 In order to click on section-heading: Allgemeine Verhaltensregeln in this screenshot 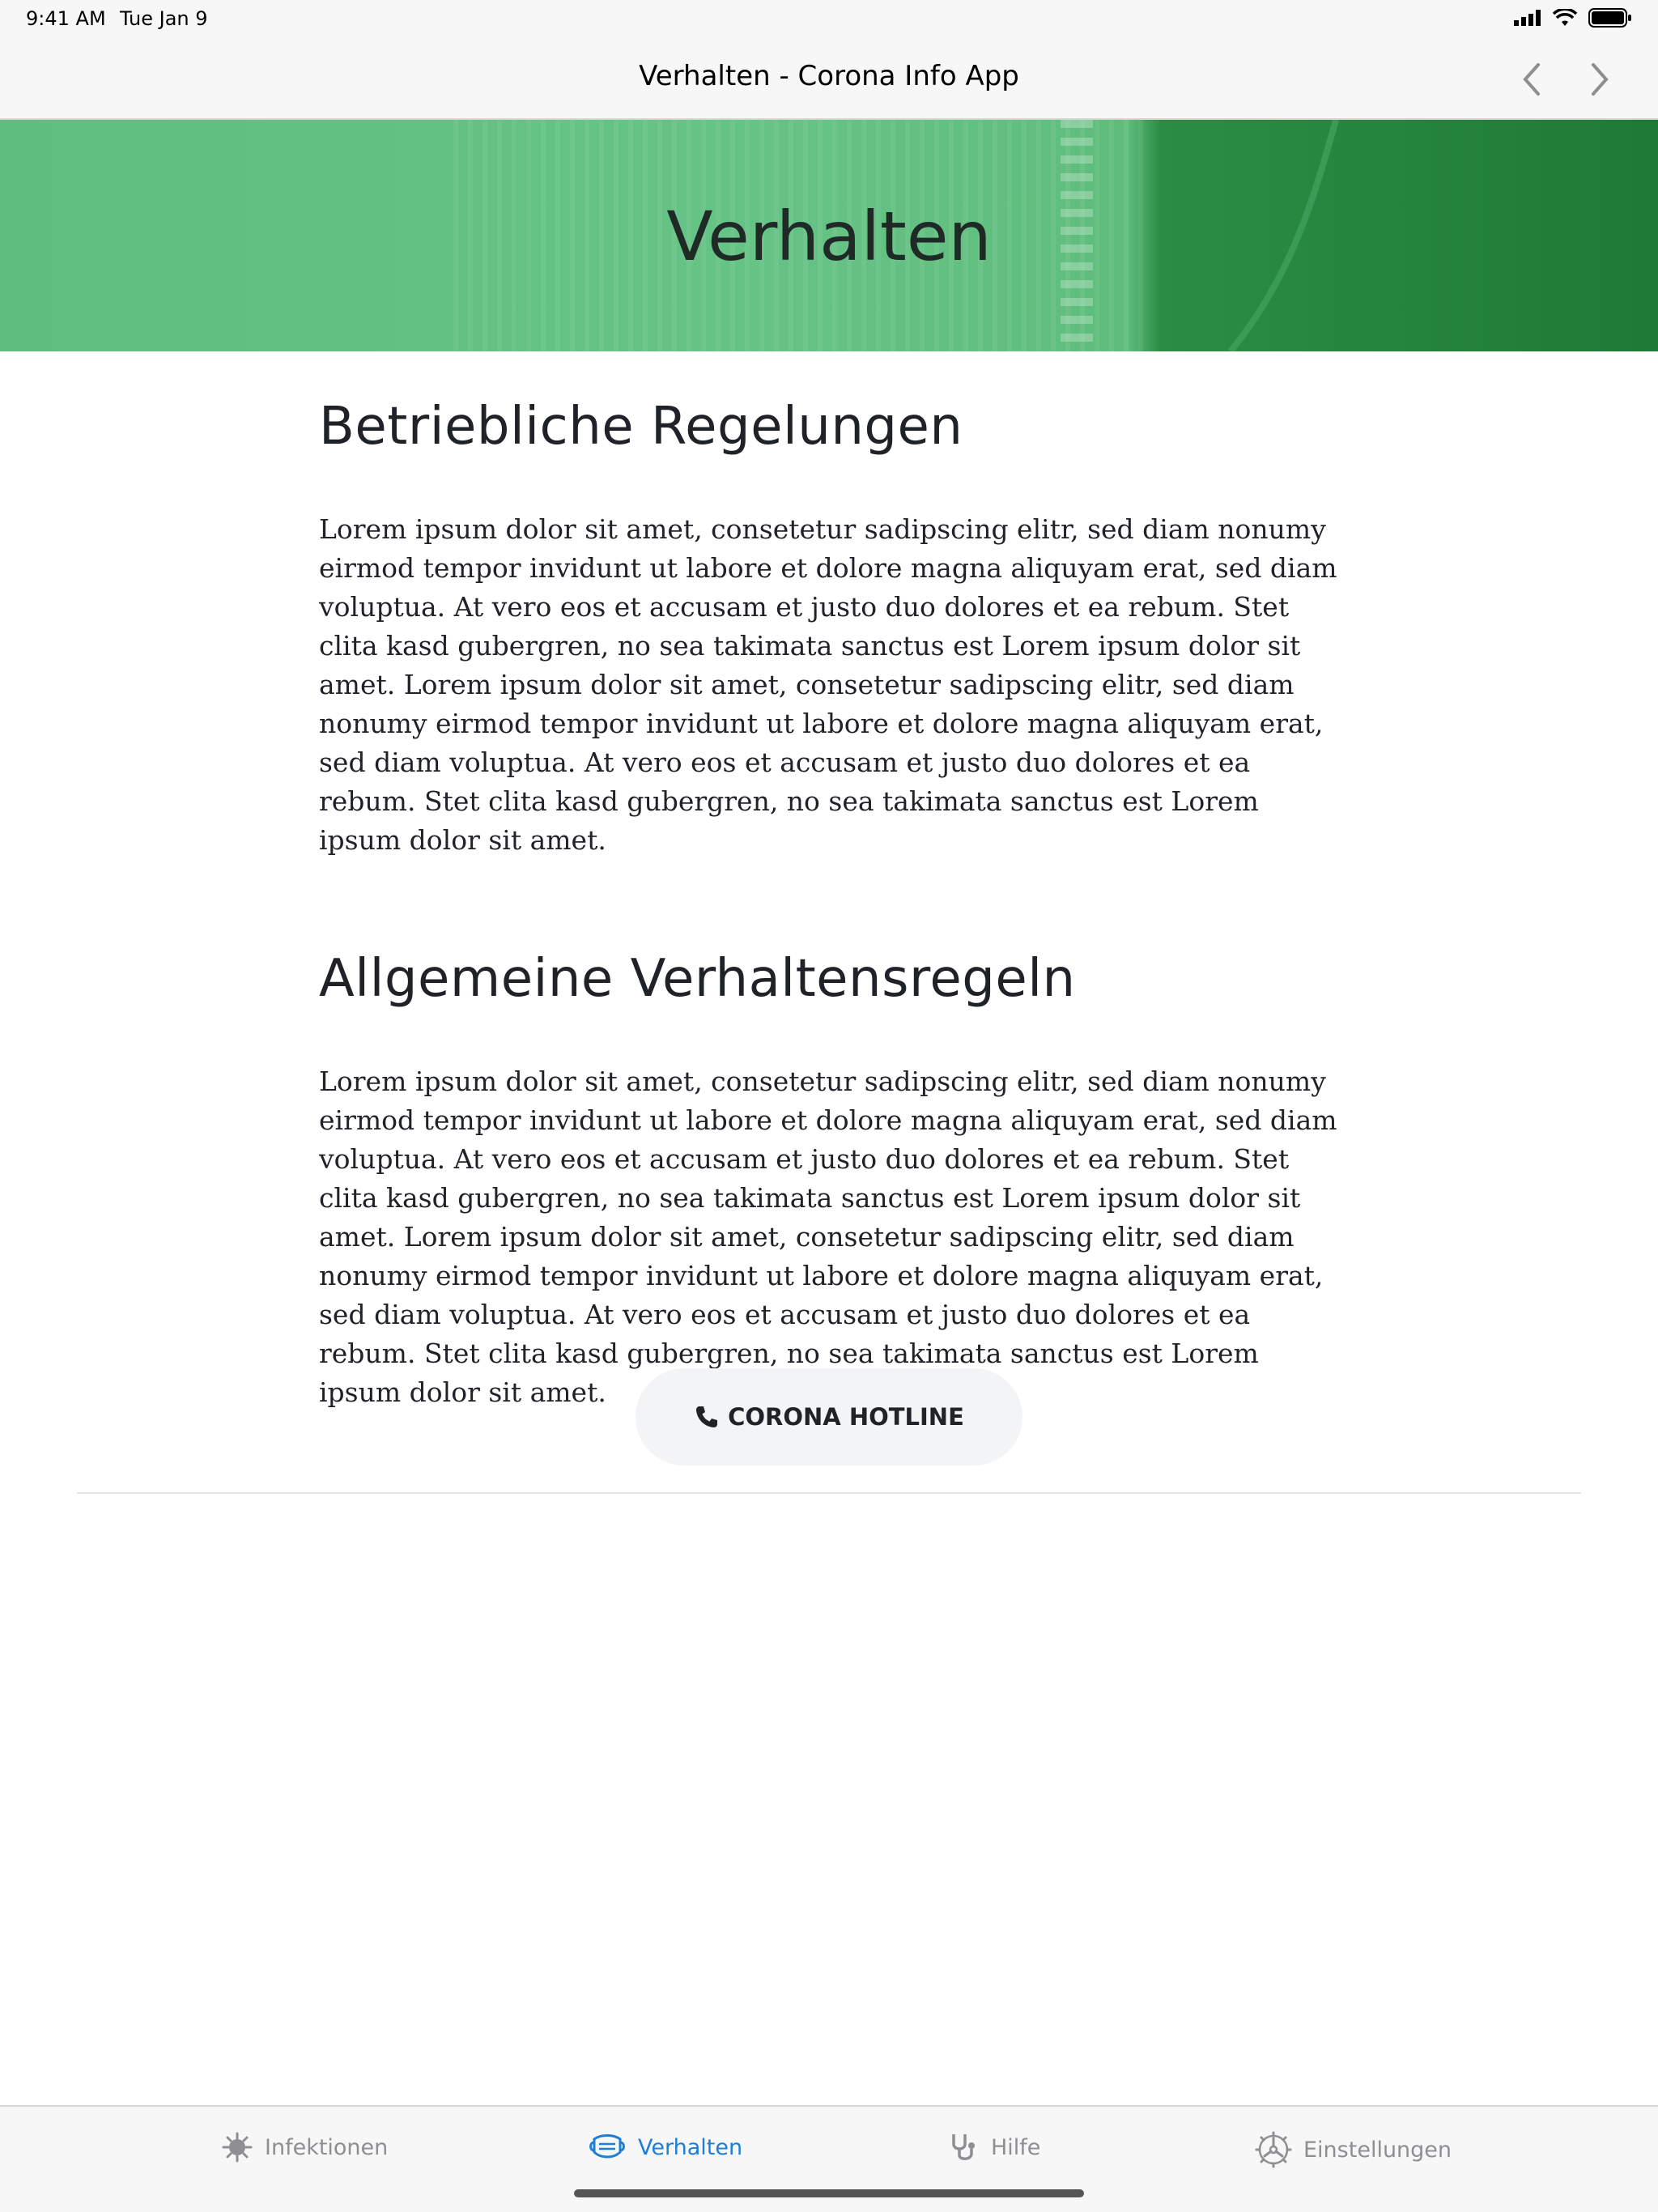, I will do `click(697, 979)`.